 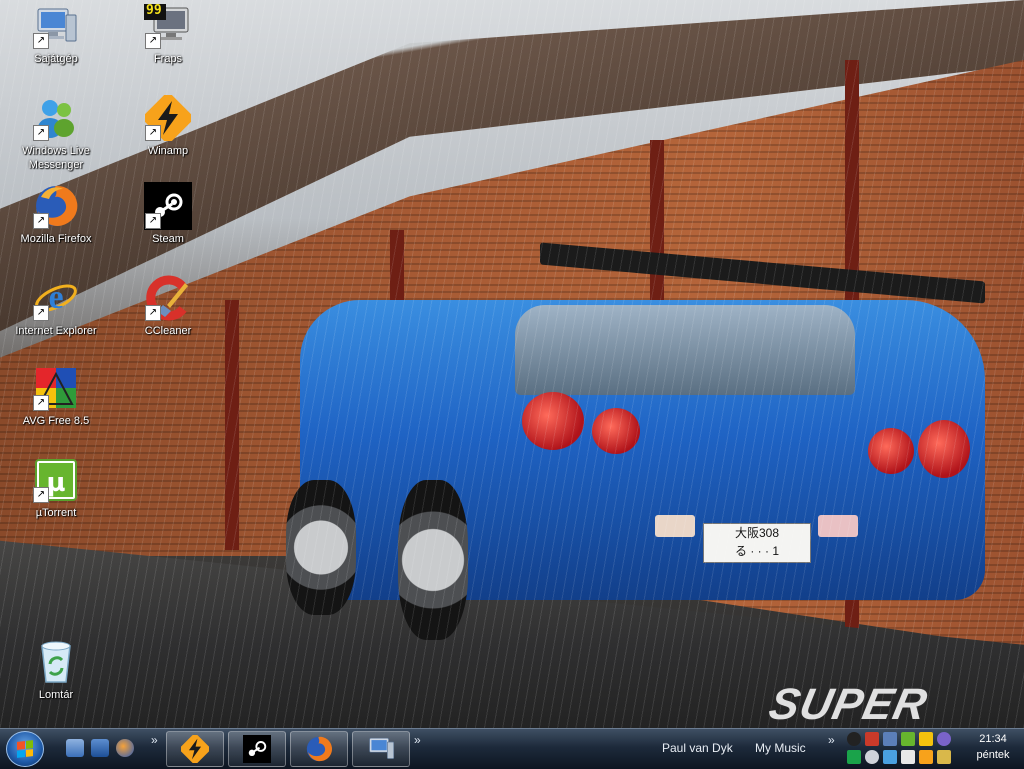 What do you see at coordinates (854, 739) in the screenshot?
I see `steam-tray-icon` at bounding box center [854, 739].